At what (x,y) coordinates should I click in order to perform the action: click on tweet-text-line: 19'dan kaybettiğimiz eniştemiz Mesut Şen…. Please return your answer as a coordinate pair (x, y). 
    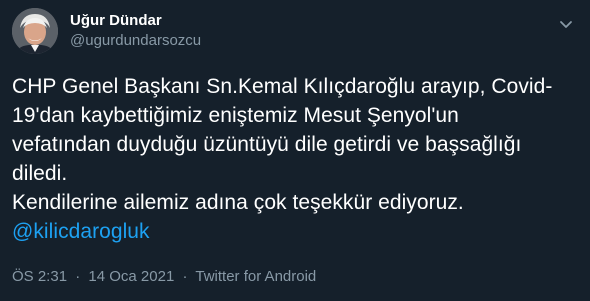
    Looking at the image, I should click on (235, 115).